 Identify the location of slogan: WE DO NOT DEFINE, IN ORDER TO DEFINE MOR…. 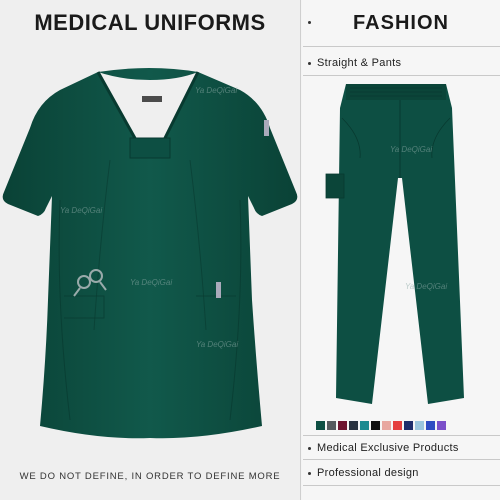
(150, 476).